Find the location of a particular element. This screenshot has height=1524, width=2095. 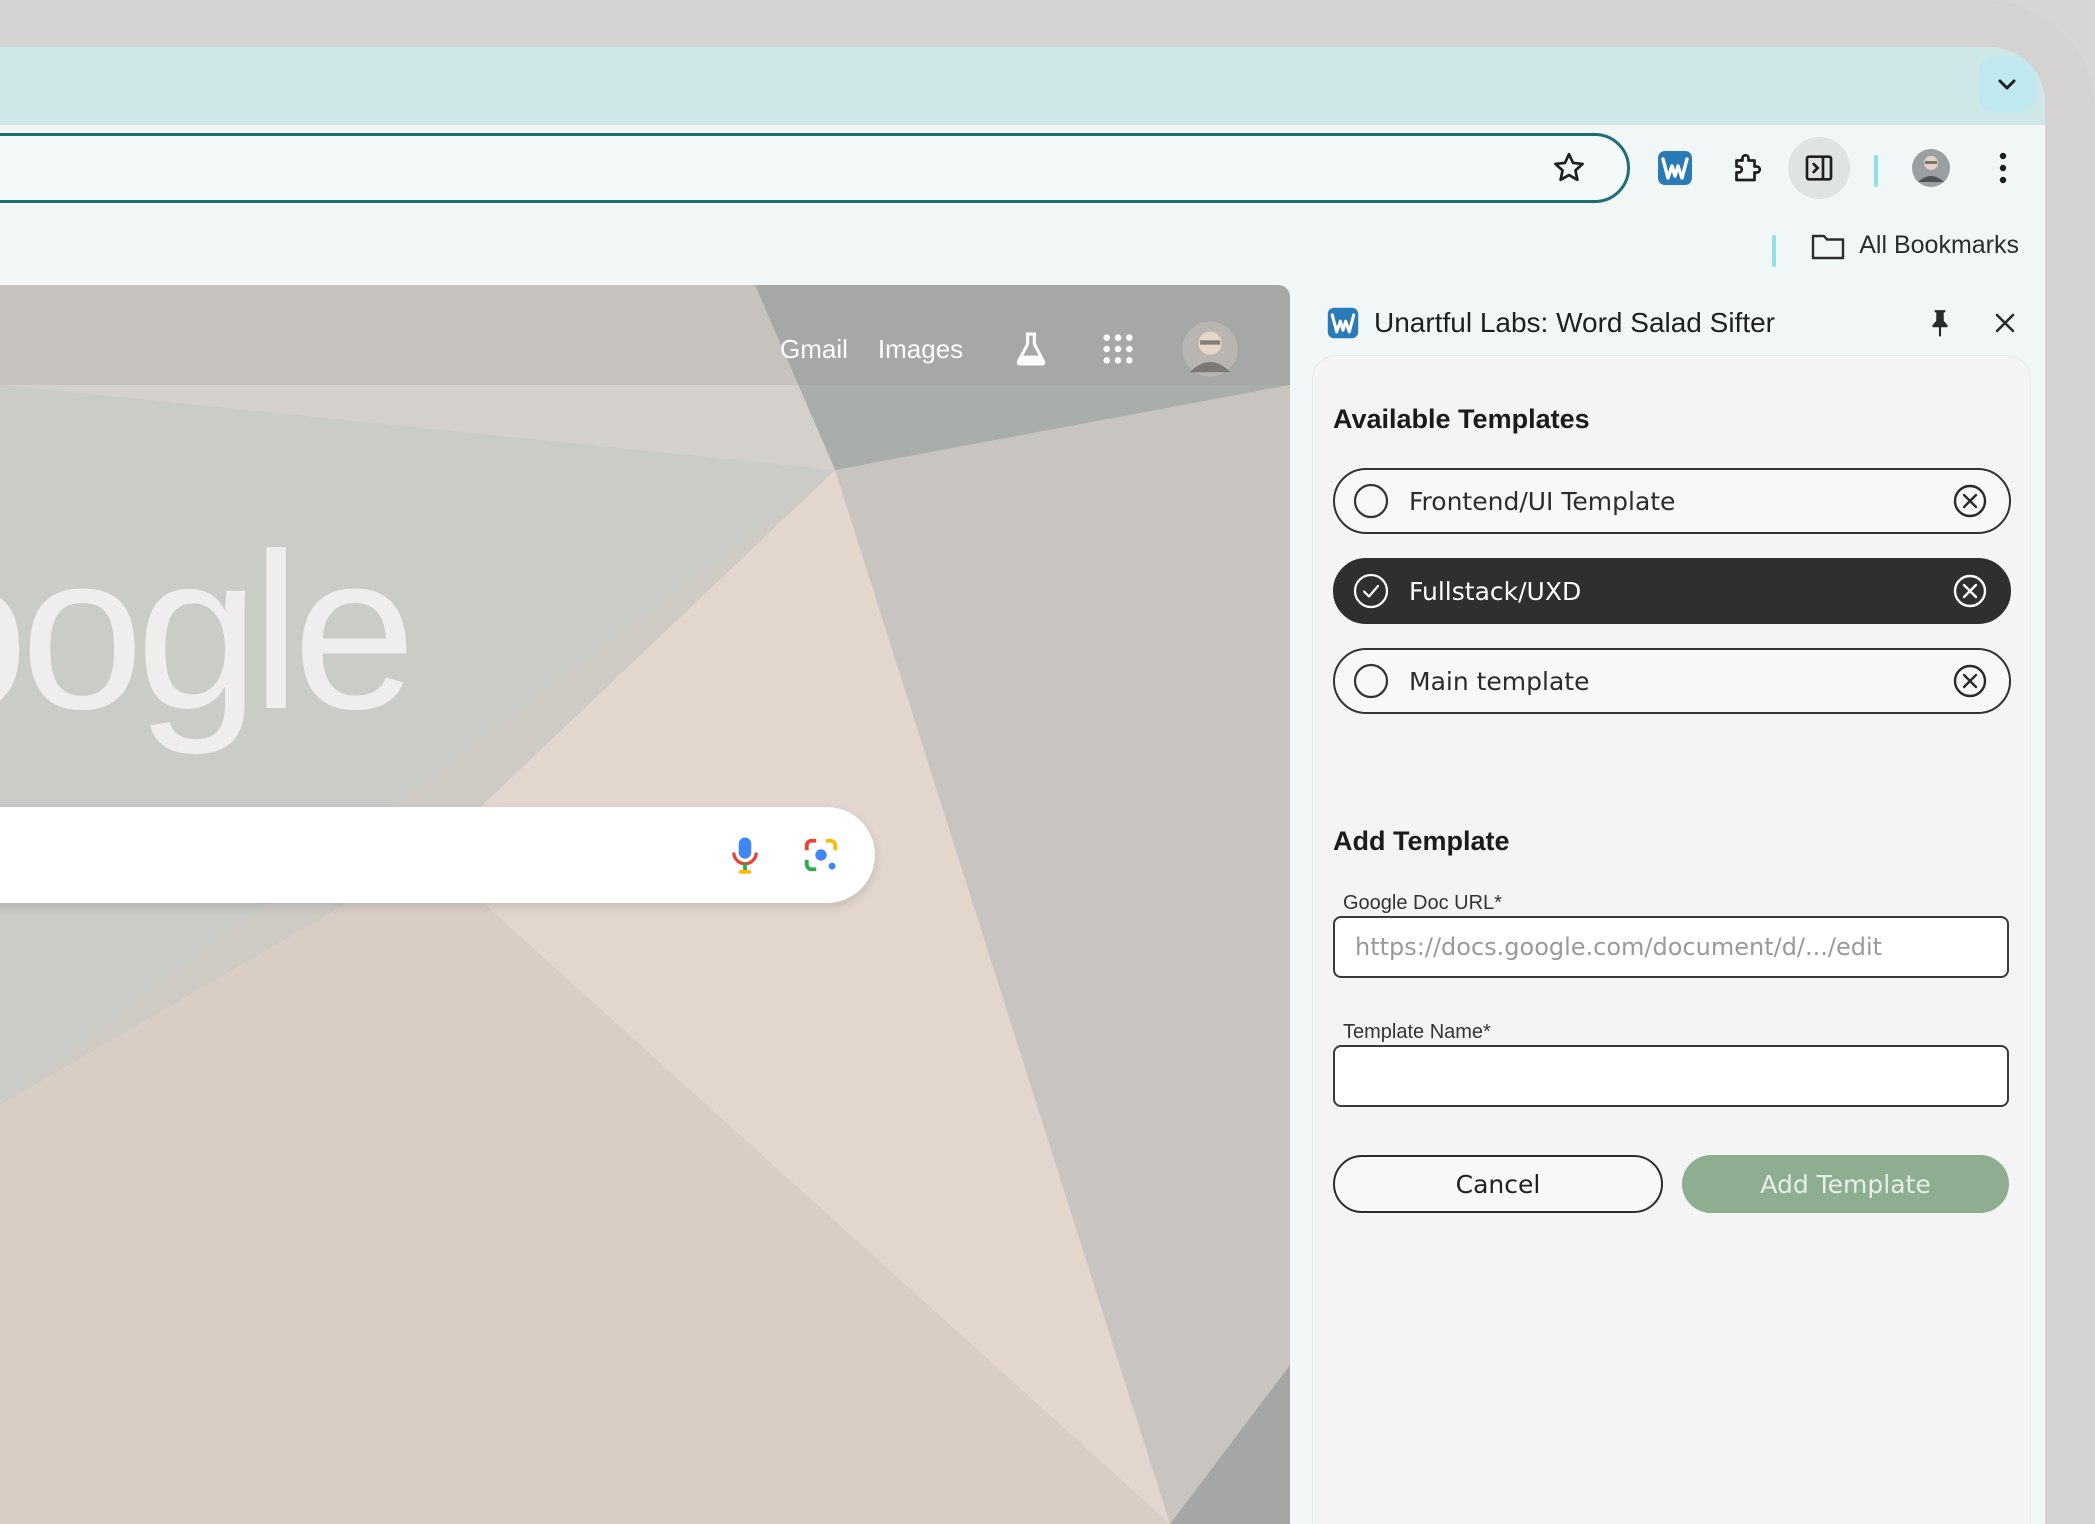

labs-flask-icon is located at coordinates (1031, 349).